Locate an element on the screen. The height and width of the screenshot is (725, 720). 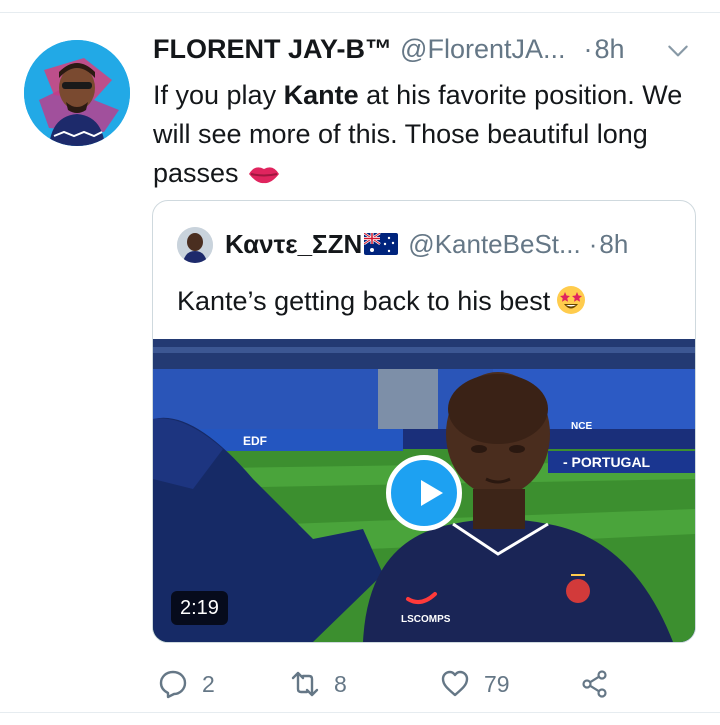
score-board-text: - PORTUGAL is located at coordinates (607, 462).